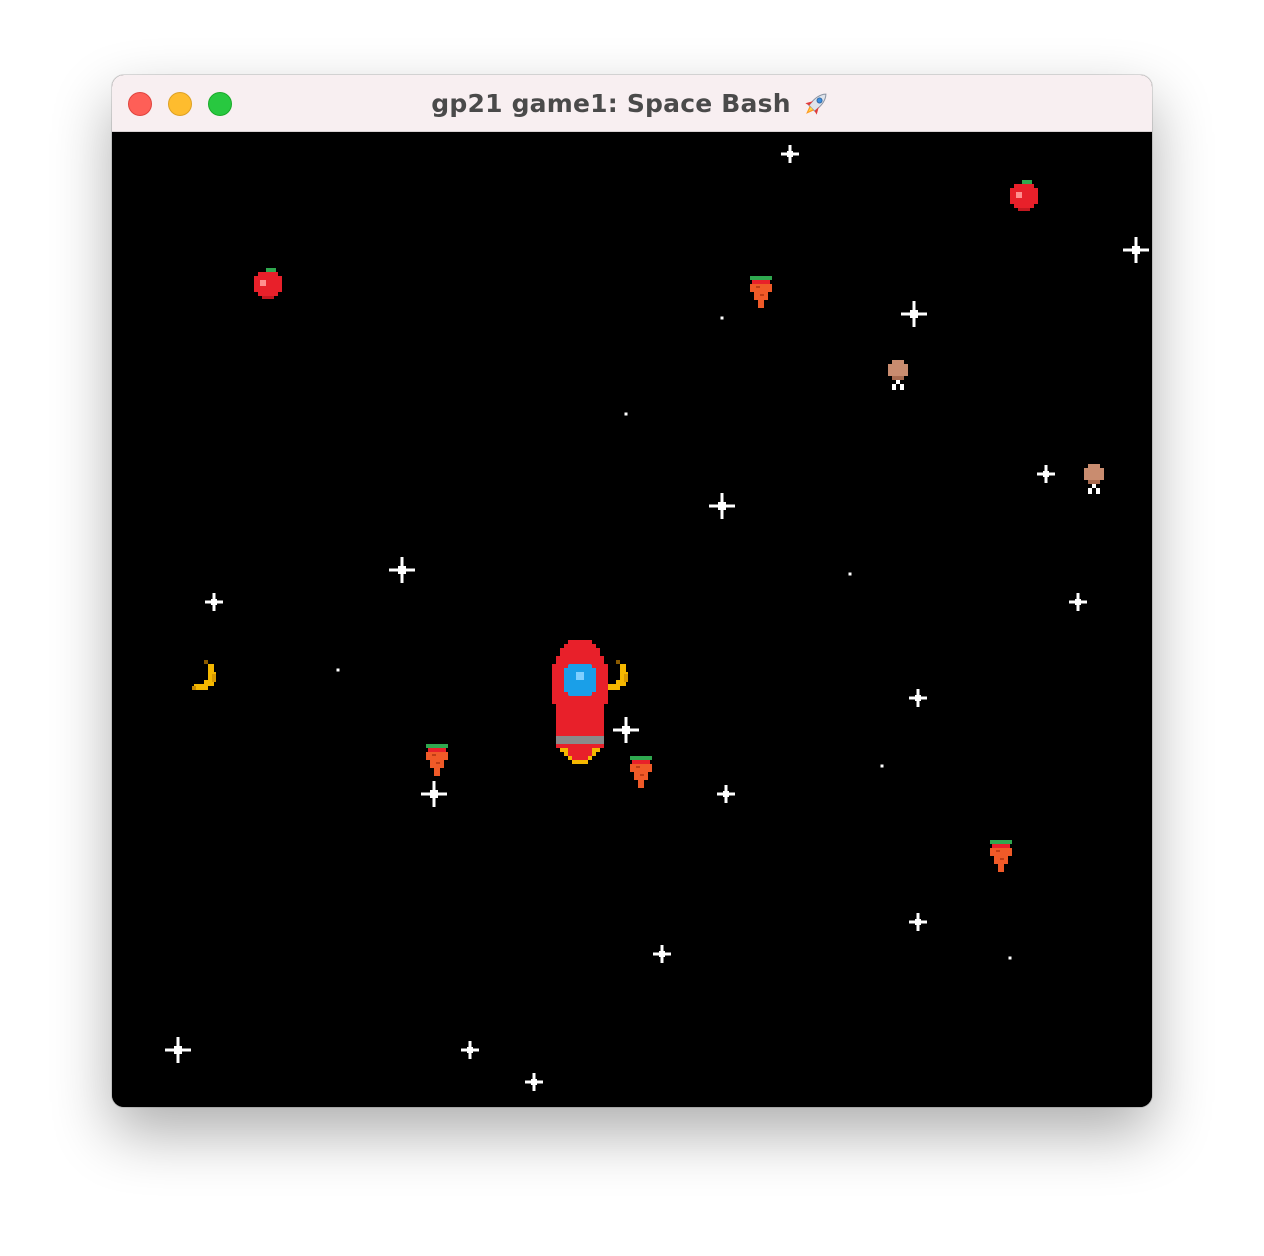 This screenshot has height=1256, width=1264. I want to click on window-title: gp21 game1: Space Bash, so click(611, 103).